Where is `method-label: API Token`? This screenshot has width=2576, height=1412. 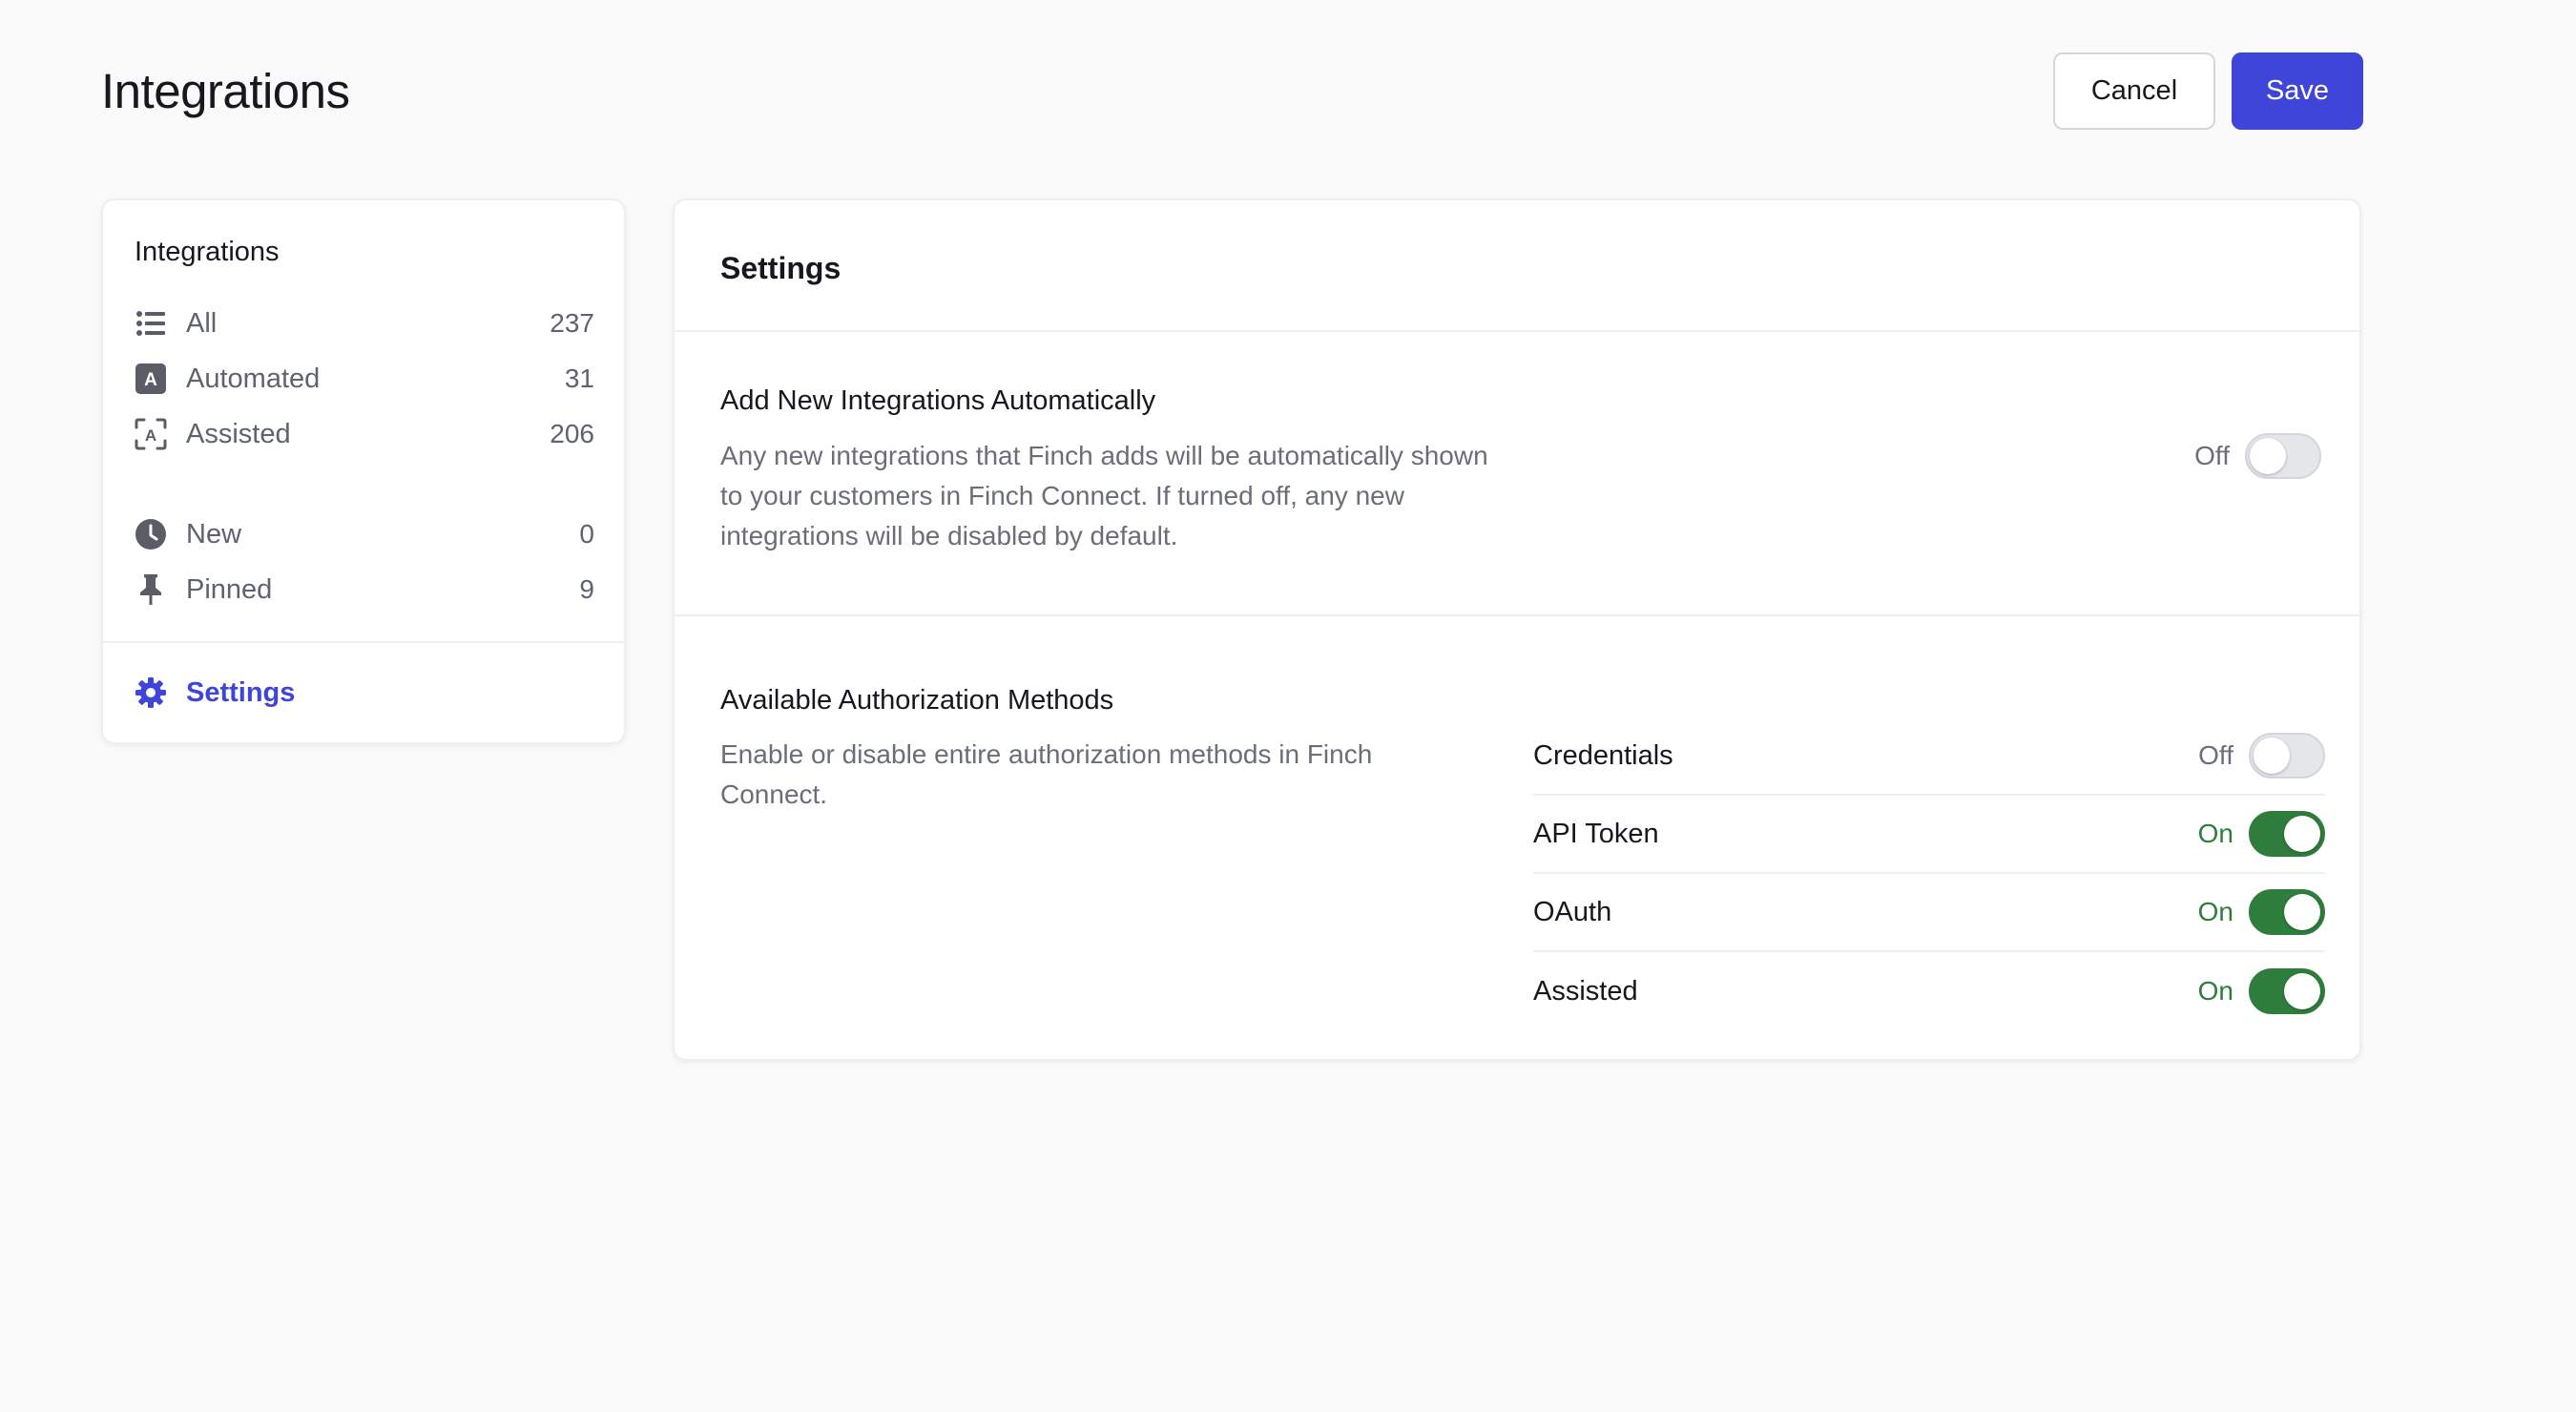
method-label: API Token is located at coordinates (1596, 833).